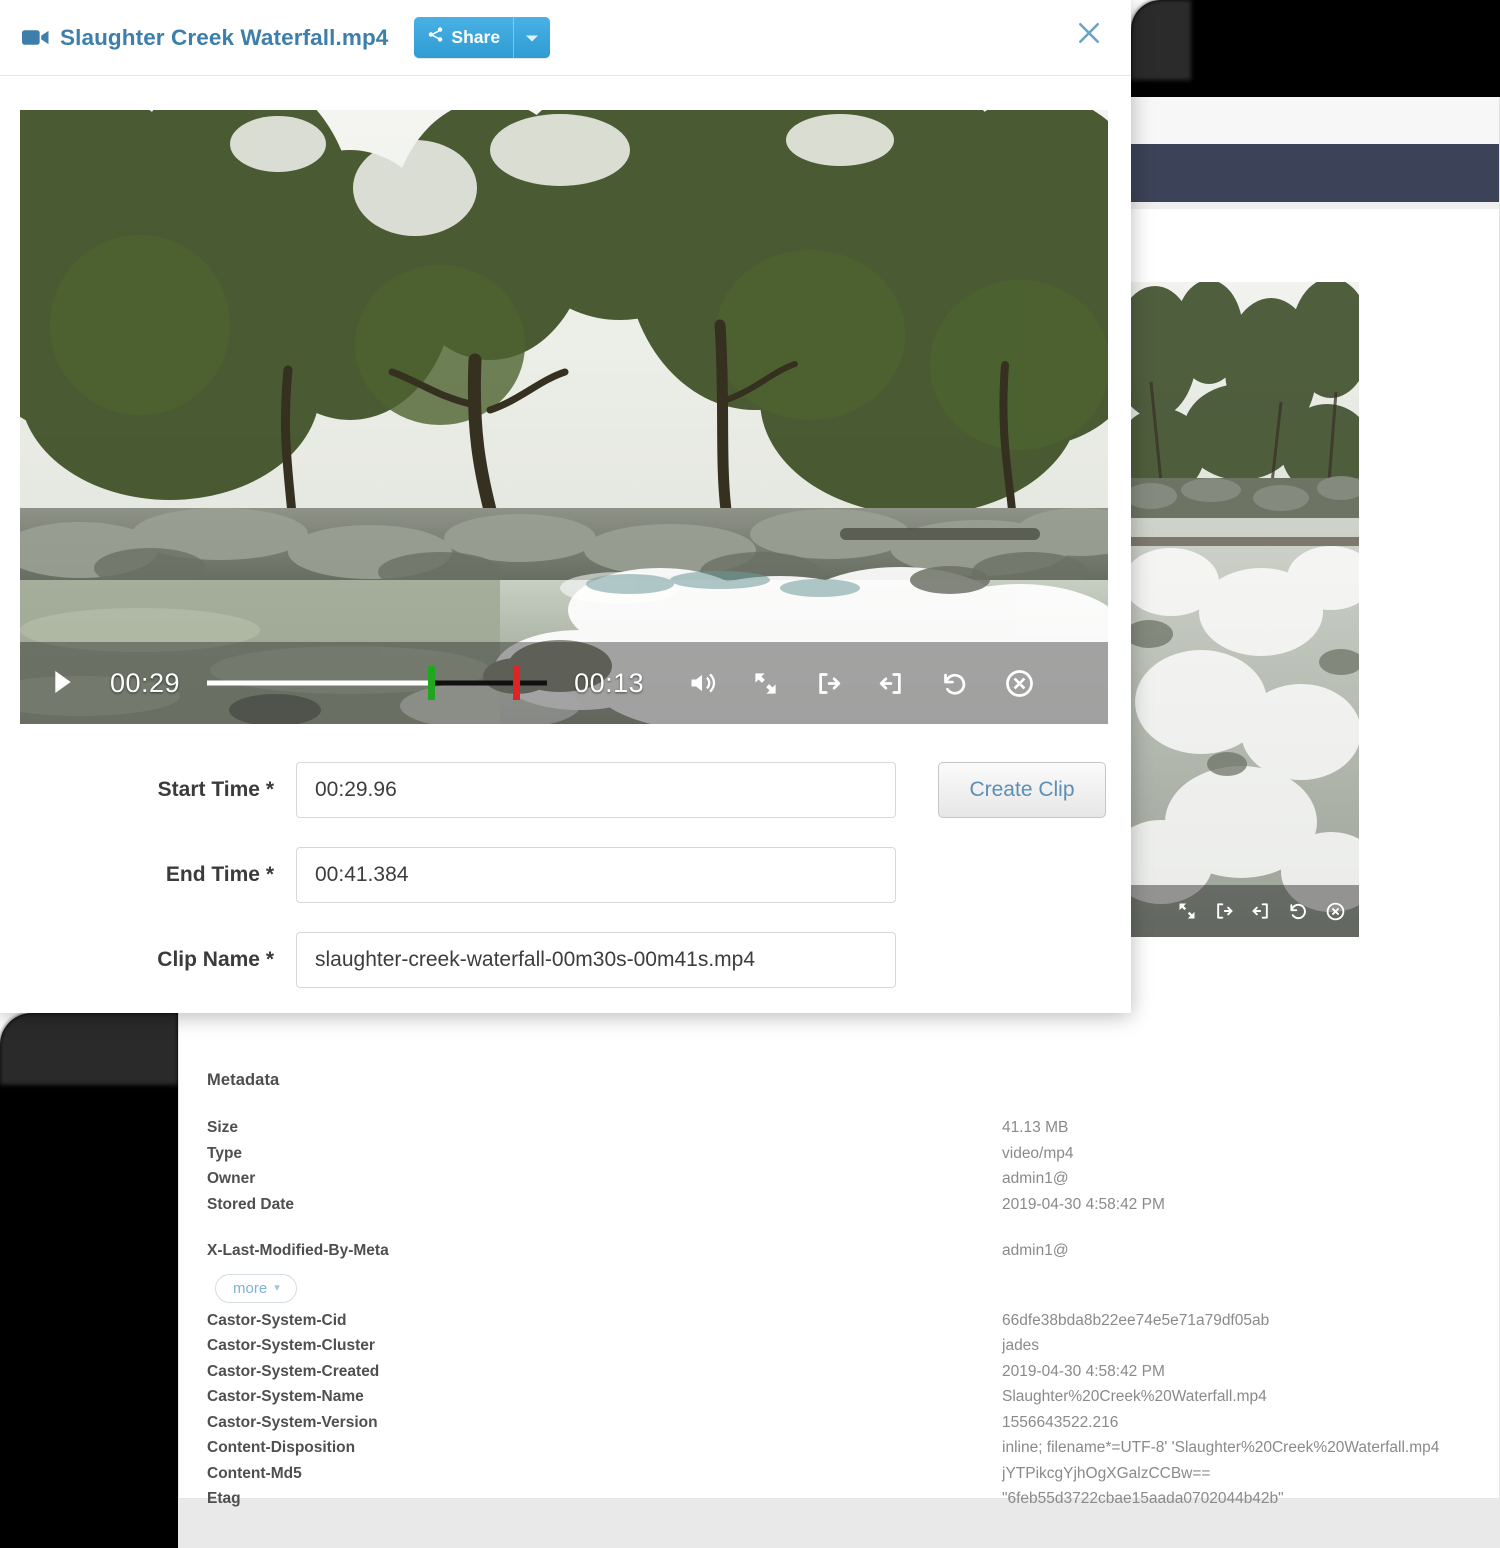 The height and width of the screenshot is (1548, 1500). What do you see at coordinates (1245, 911) in the screenshot?
I see `background-video-controls` at bounding box center [1245, 911].